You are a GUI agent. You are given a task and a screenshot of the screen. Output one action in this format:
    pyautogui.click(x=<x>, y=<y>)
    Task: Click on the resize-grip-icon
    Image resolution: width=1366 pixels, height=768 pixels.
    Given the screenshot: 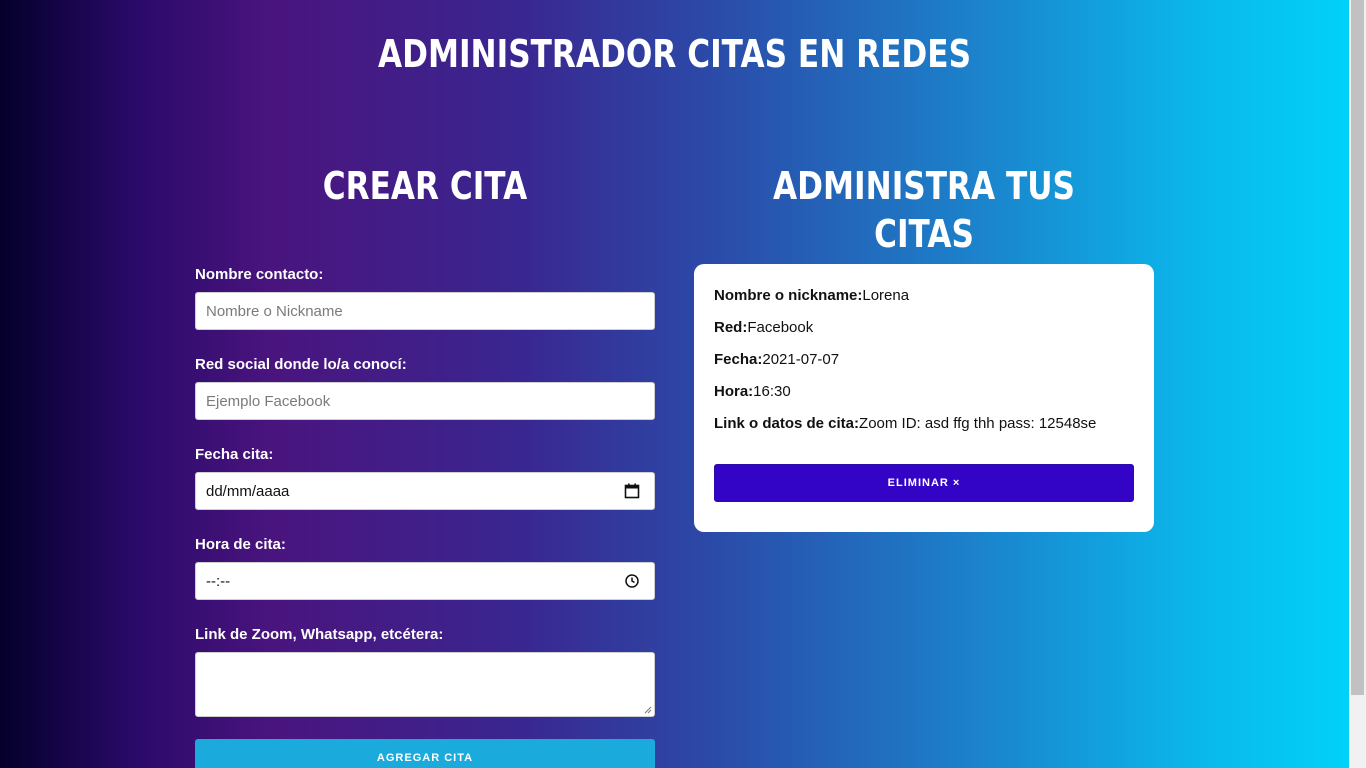 What is the action you would take?
    pyautogui.click(x=648, y=710)
    